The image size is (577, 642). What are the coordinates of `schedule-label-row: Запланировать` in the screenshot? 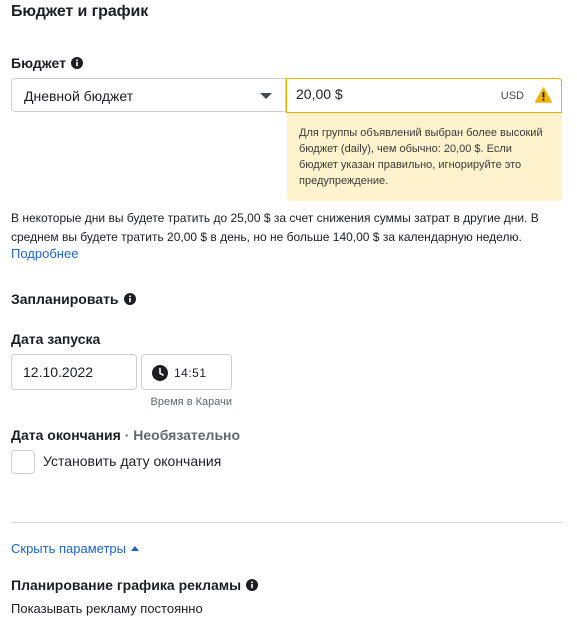 It's located at (73, 299).